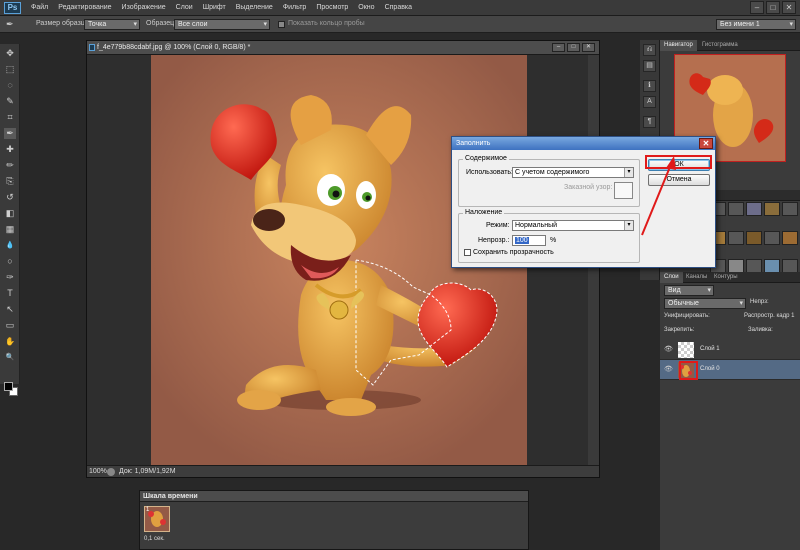  I want to click on mode-value: Нормальный, so click(536, 225).